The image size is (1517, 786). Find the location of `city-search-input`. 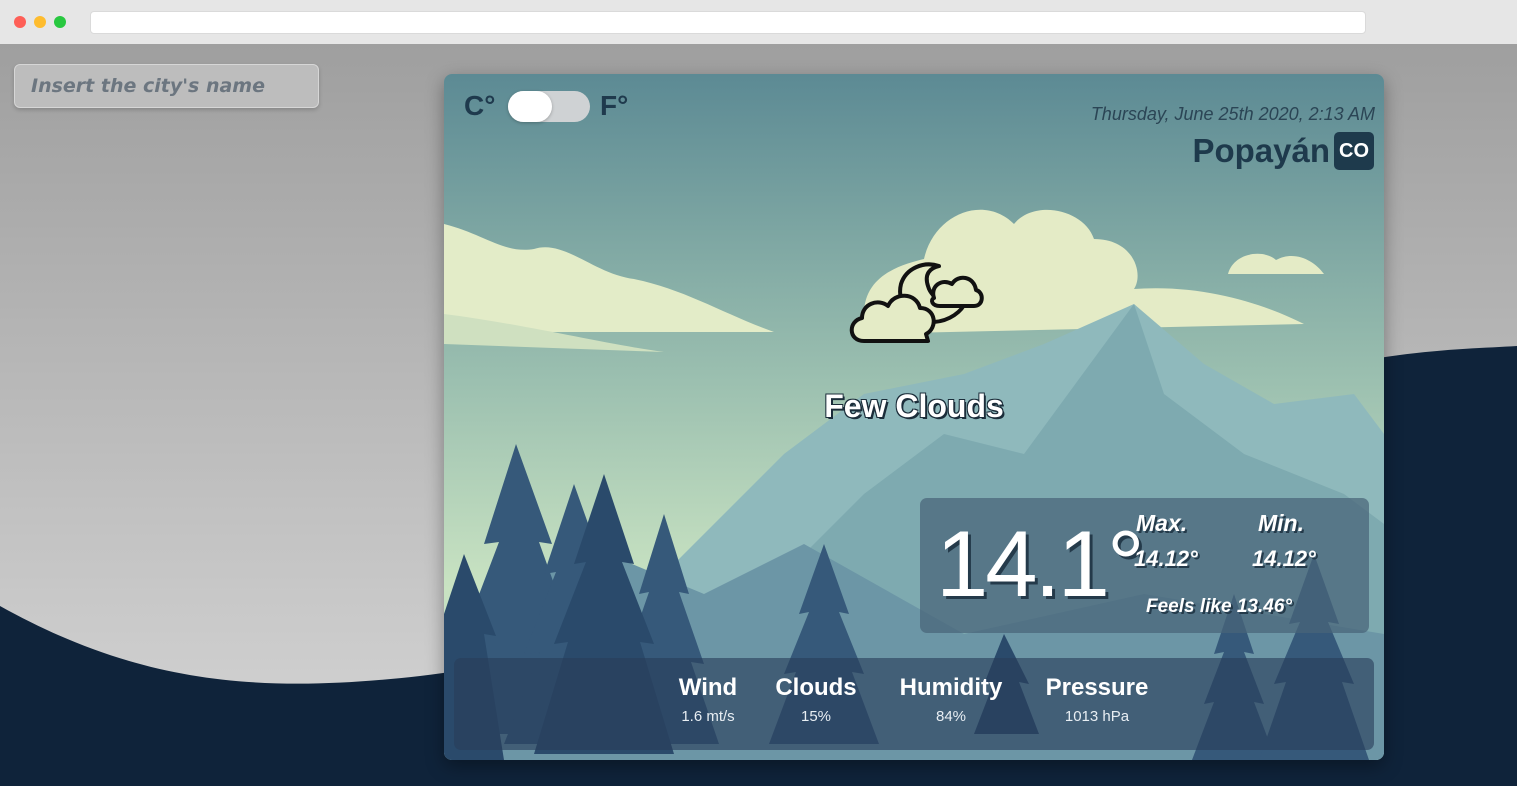

city-search-input is located at coordinates (166, 86).